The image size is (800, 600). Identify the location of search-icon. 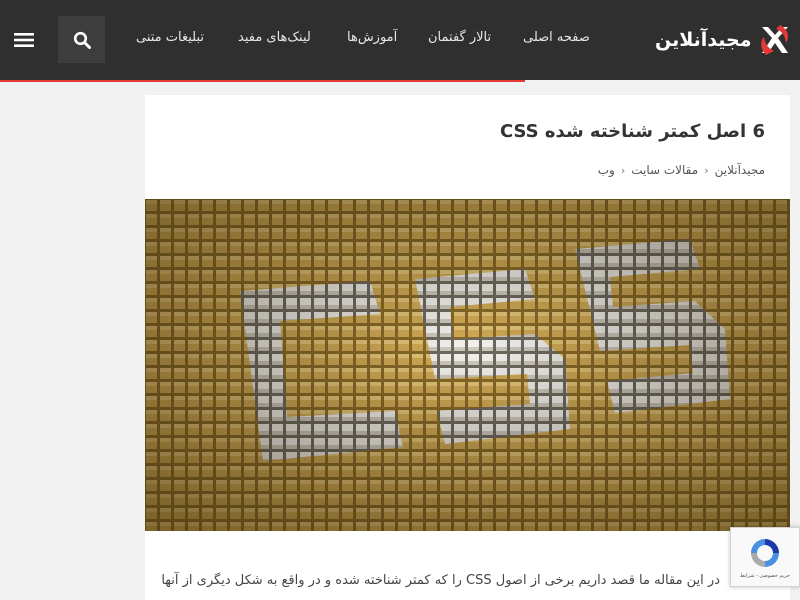
(82, 40).